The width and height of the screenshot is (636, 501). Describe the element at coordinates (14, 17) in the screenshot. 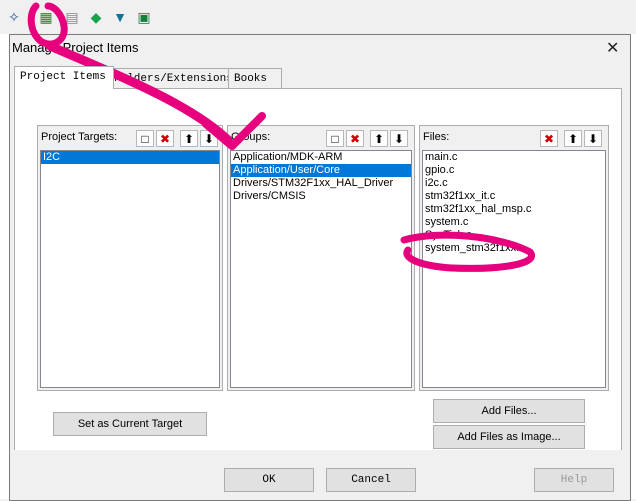

I see `magic-wand-icon: ✧` at that location.